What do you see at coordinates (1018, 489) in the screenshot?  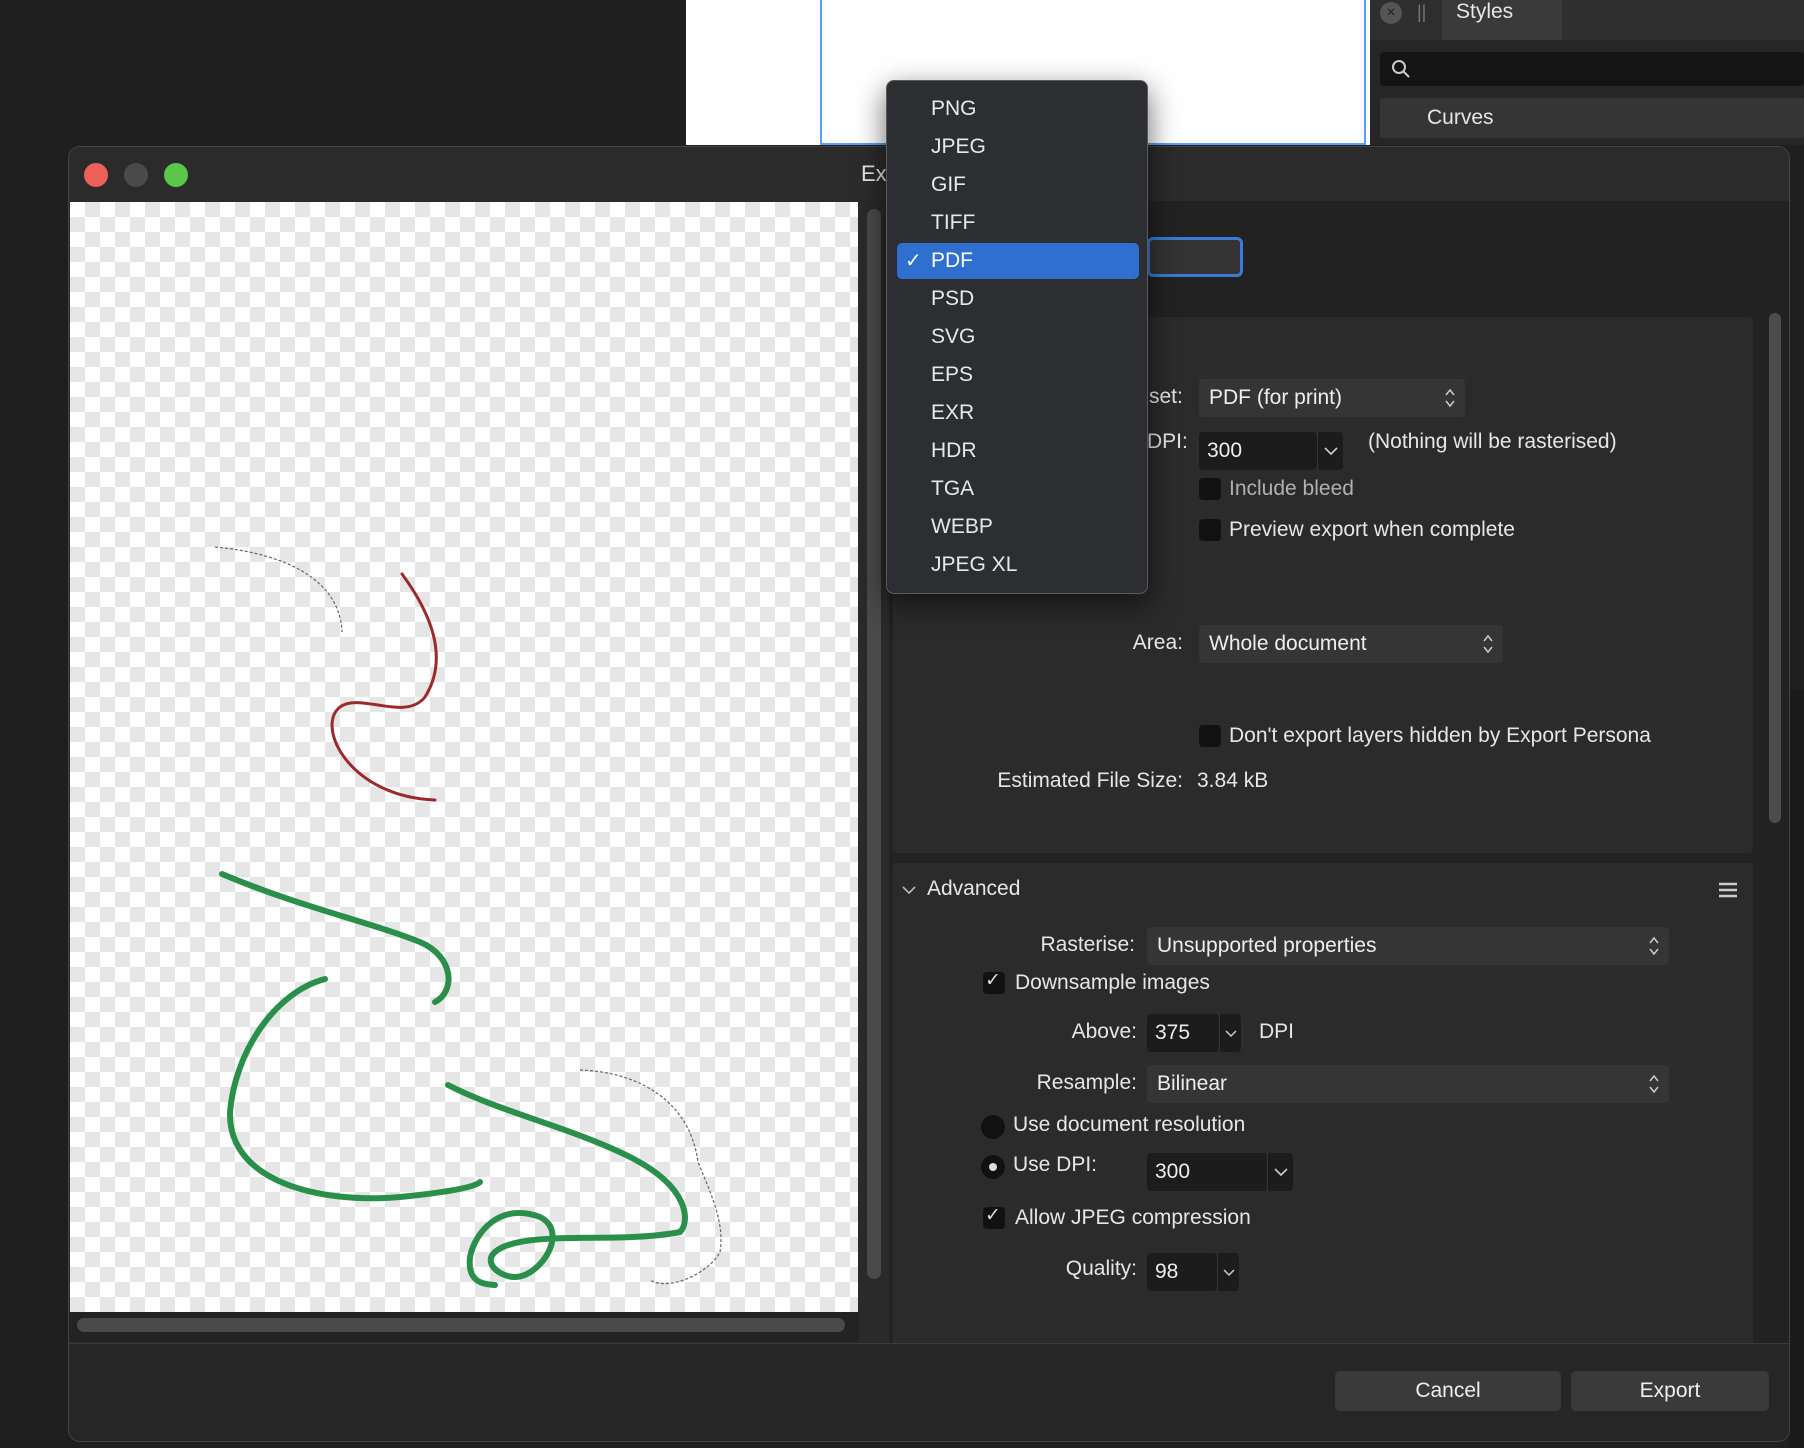 I see `menu-item-tga: TGA` at bounding box center [1018, 489].